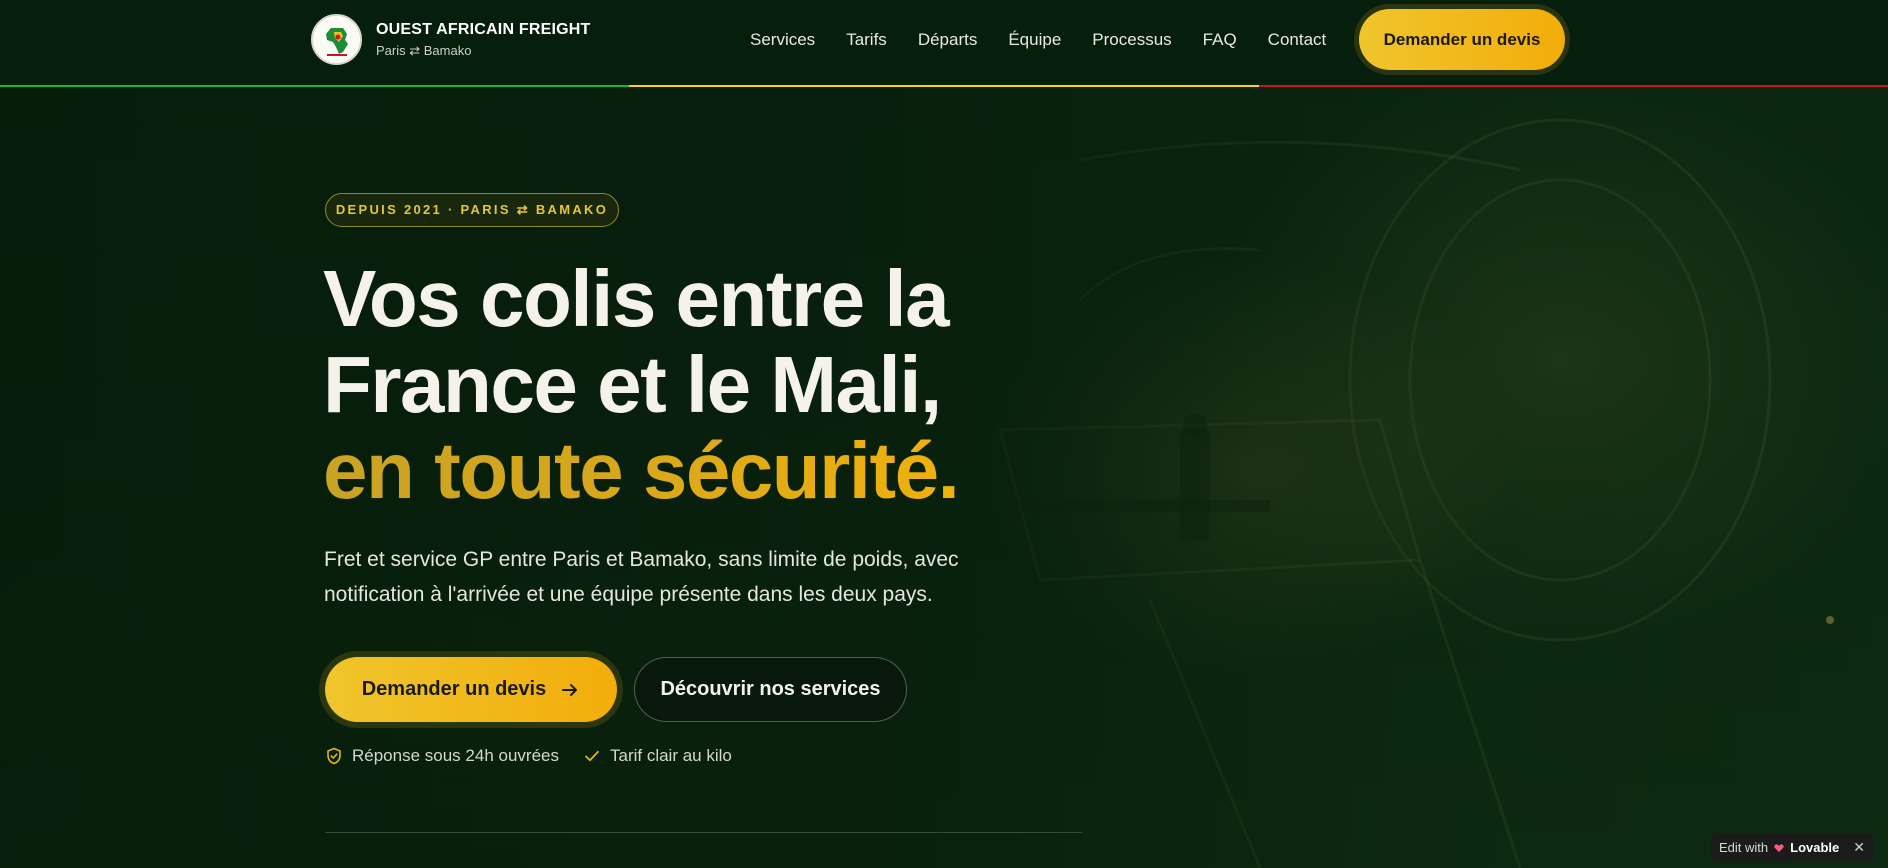 This screenshot has width=1888, height=868. I want to click on brand-logo, so click(336, 39).